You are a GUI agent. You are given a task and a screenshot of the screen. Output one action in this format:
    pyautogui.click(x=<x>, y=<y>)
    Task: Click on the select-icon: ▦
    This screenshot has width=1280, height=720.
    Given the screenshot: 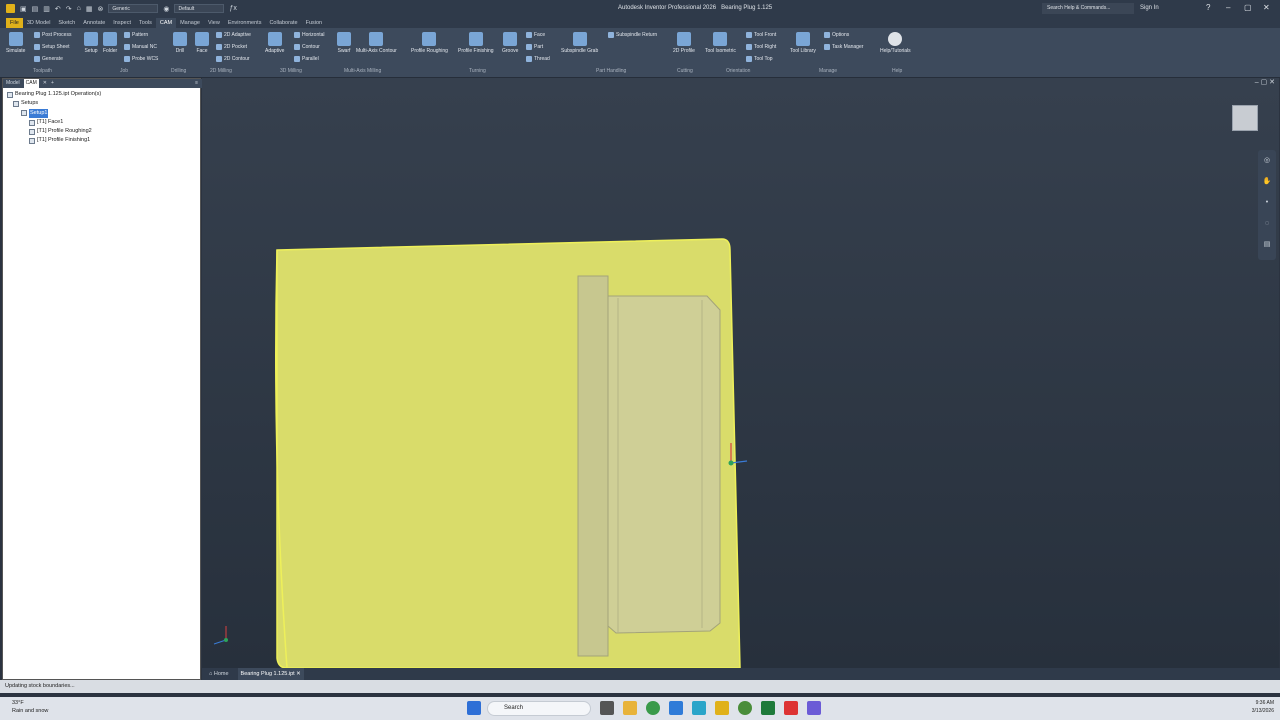 What is the action you would take?
    pyautogui.click(x=89, y=9)
    